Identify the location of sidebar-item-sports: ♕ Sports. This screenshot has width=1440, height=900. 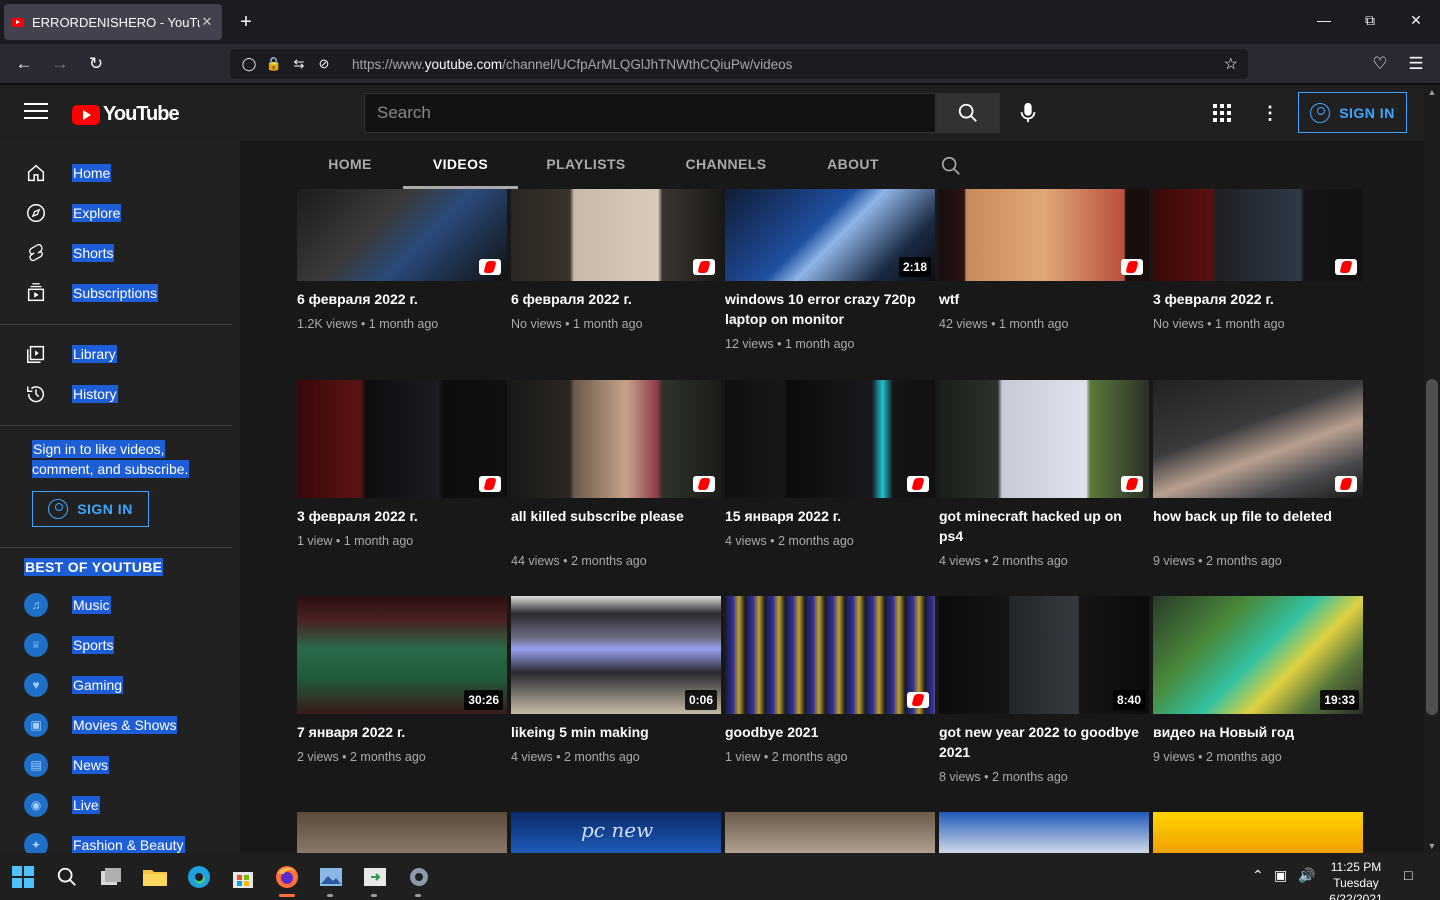
(116, 645).